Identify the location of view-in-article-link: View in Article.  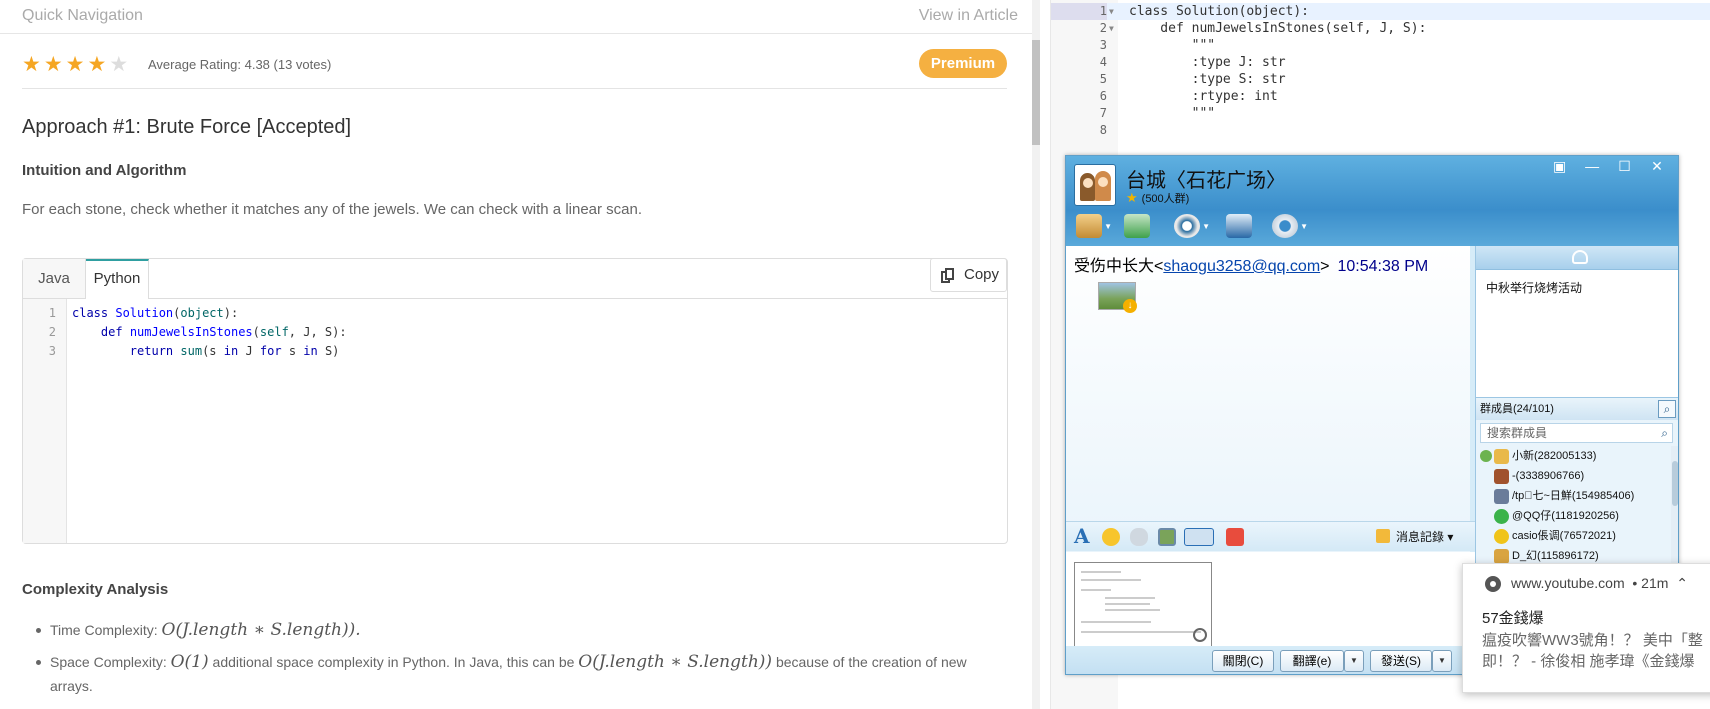
(968, 16).